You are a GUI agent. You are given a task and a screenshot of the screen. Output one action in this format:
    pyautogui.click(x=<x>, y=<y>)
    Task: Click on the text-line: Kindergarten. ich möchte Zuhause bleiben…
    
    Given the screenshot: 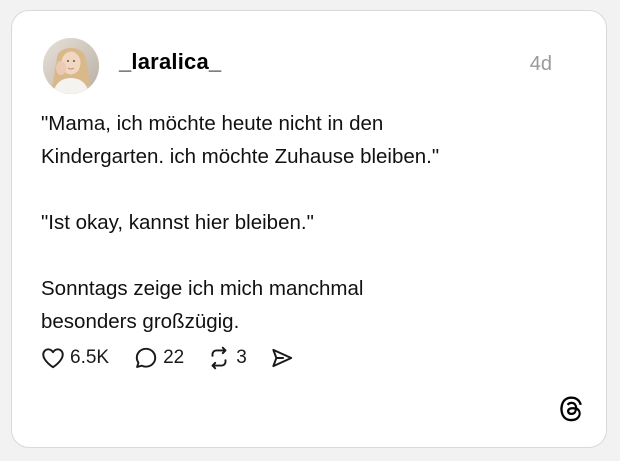 What is the action you would take?
    pyautogui.click(x=240, y=156)
    